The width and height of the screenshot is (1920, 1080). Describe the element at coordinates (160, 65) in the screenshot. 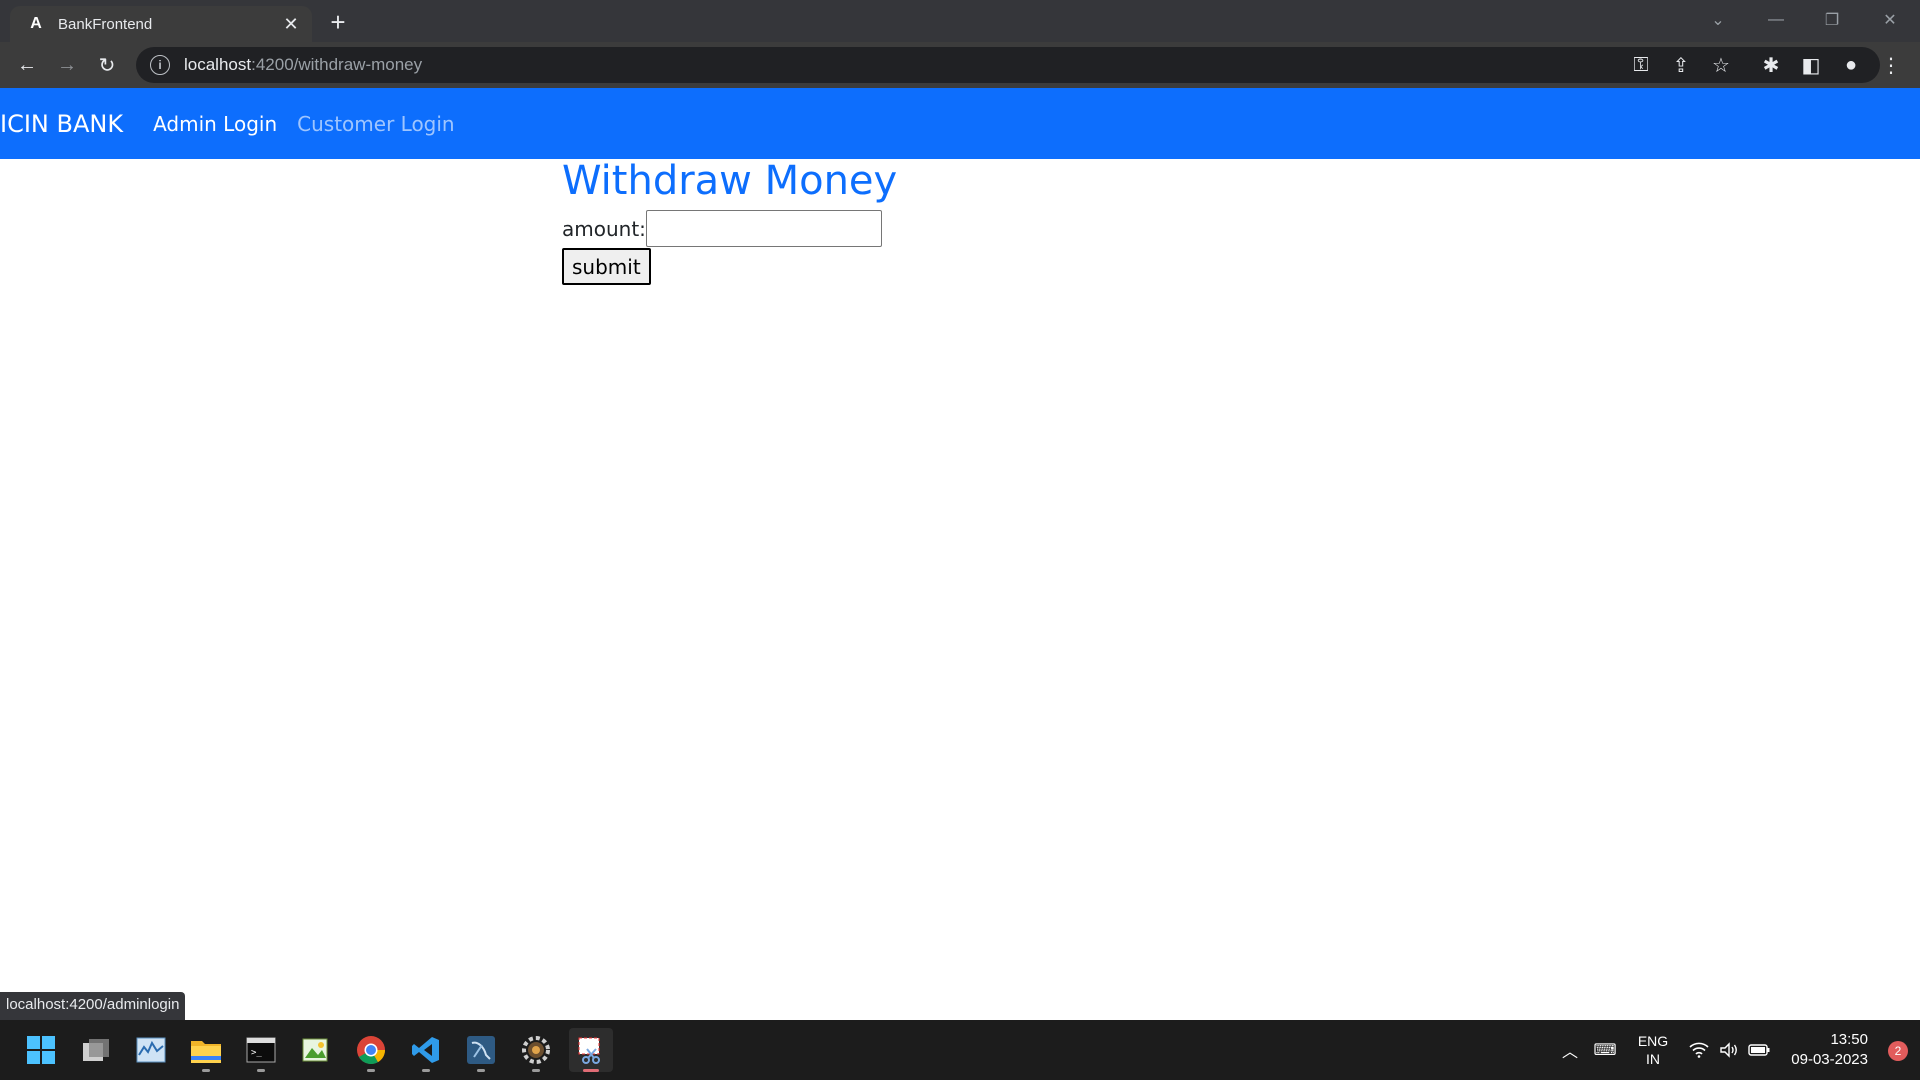

I see `site-info-icon: i` at that location.